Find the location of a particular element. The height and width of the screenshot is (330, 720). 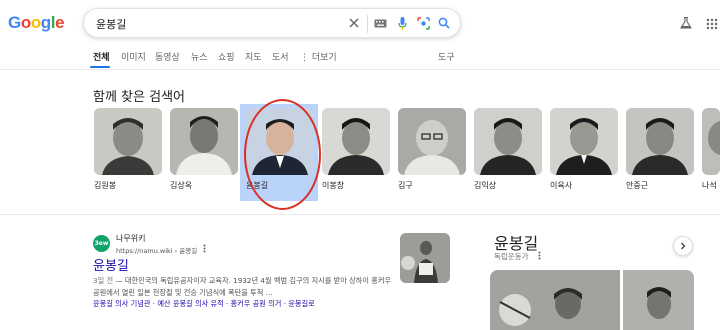

kp-next-button is located at coordinates (683, 246).